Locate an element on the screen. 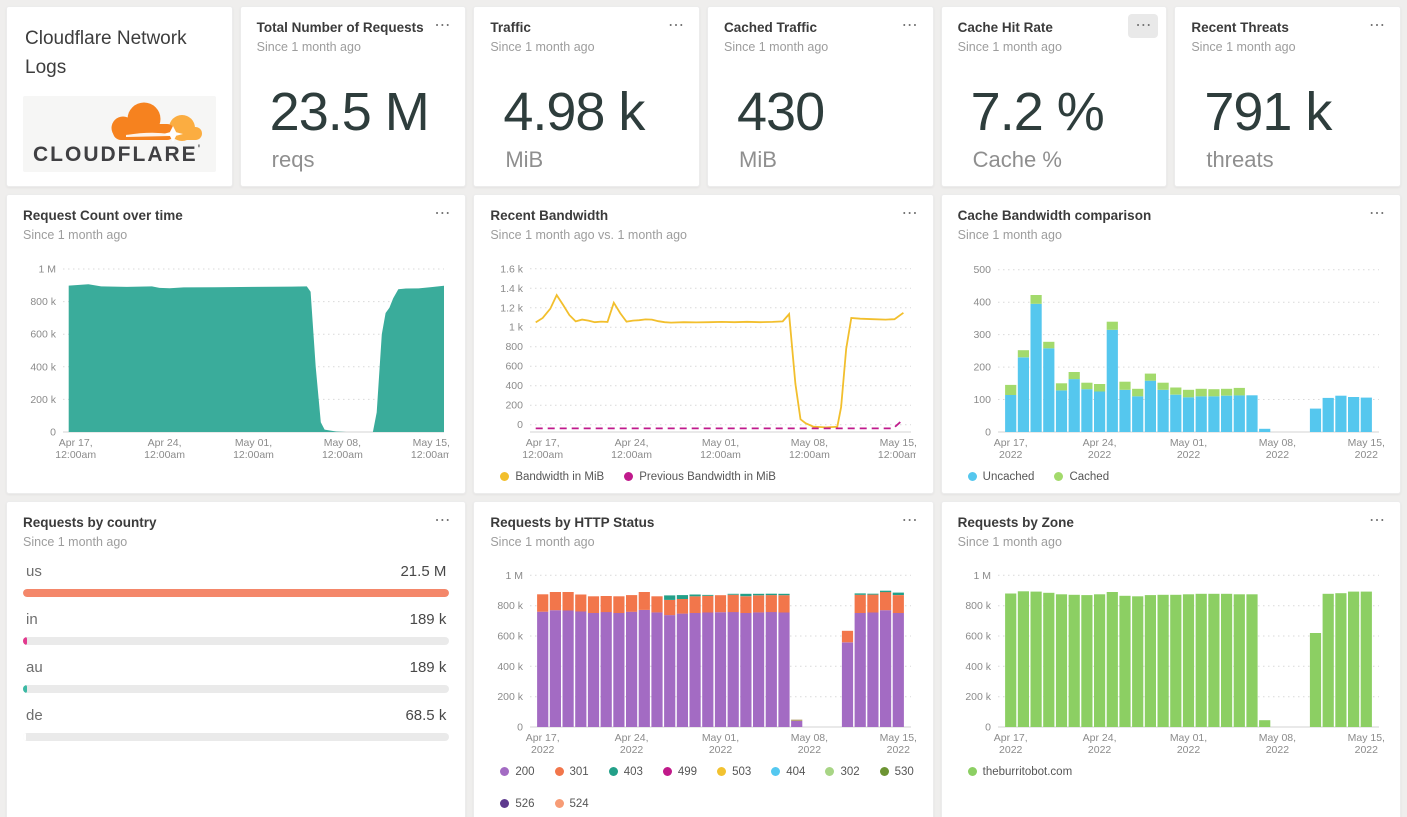 The image size is (1407, 817). legend-item: theburritobot.com is located at coordinates (1019, 772).